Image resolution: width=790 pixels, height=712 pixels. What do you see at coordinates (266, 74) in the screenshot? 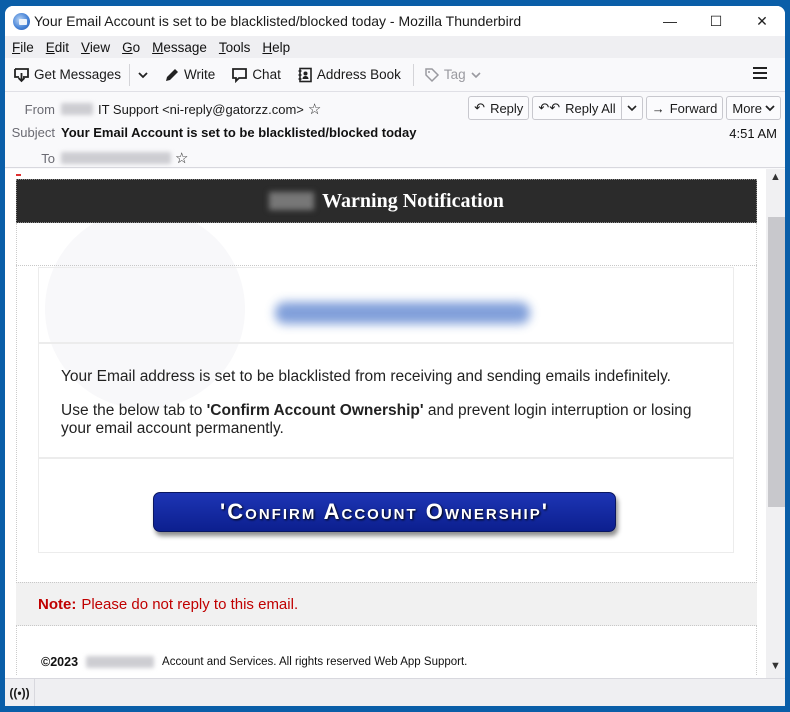
I see `chat-label: Chat` at bounding box center [266, 74].